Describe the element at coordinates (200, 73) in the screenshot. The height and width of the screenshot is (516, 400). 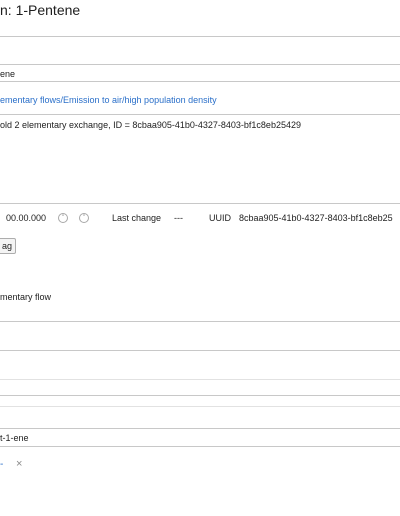
I see `name-field: ene` at that location.